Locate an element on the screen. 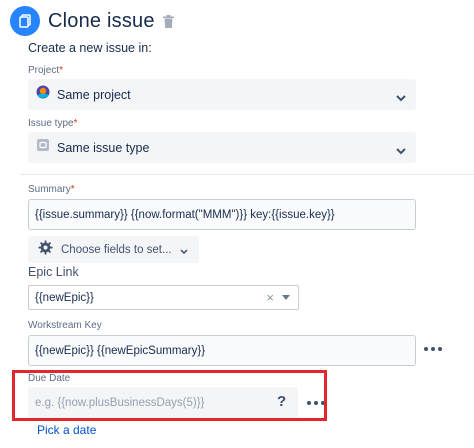  issue-type-label: Issue type* is located at coordinates (53, 123).